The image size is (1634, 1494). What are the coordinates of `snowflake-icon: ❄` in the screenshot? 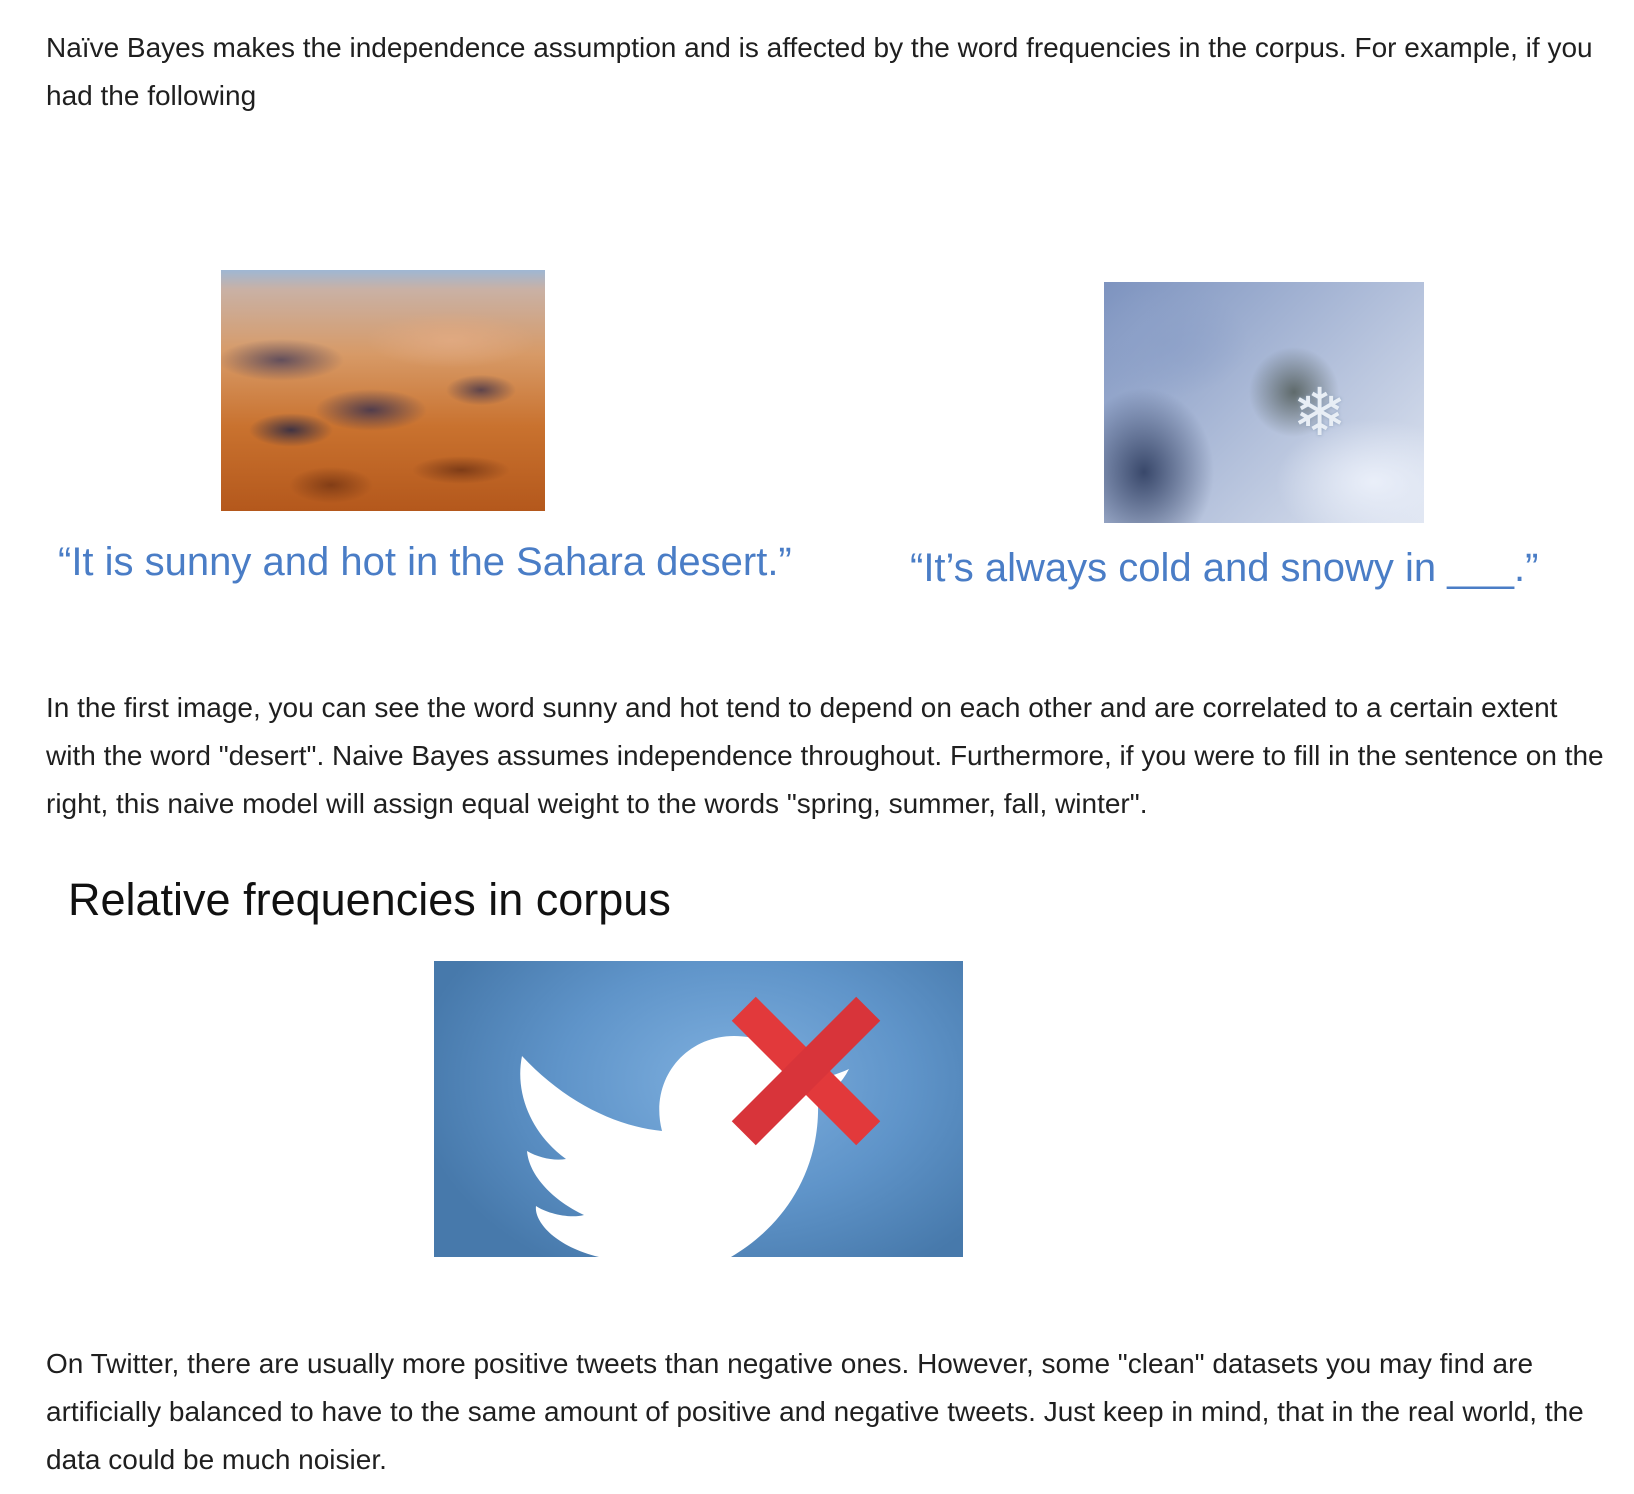 It's located at (1320, 412).